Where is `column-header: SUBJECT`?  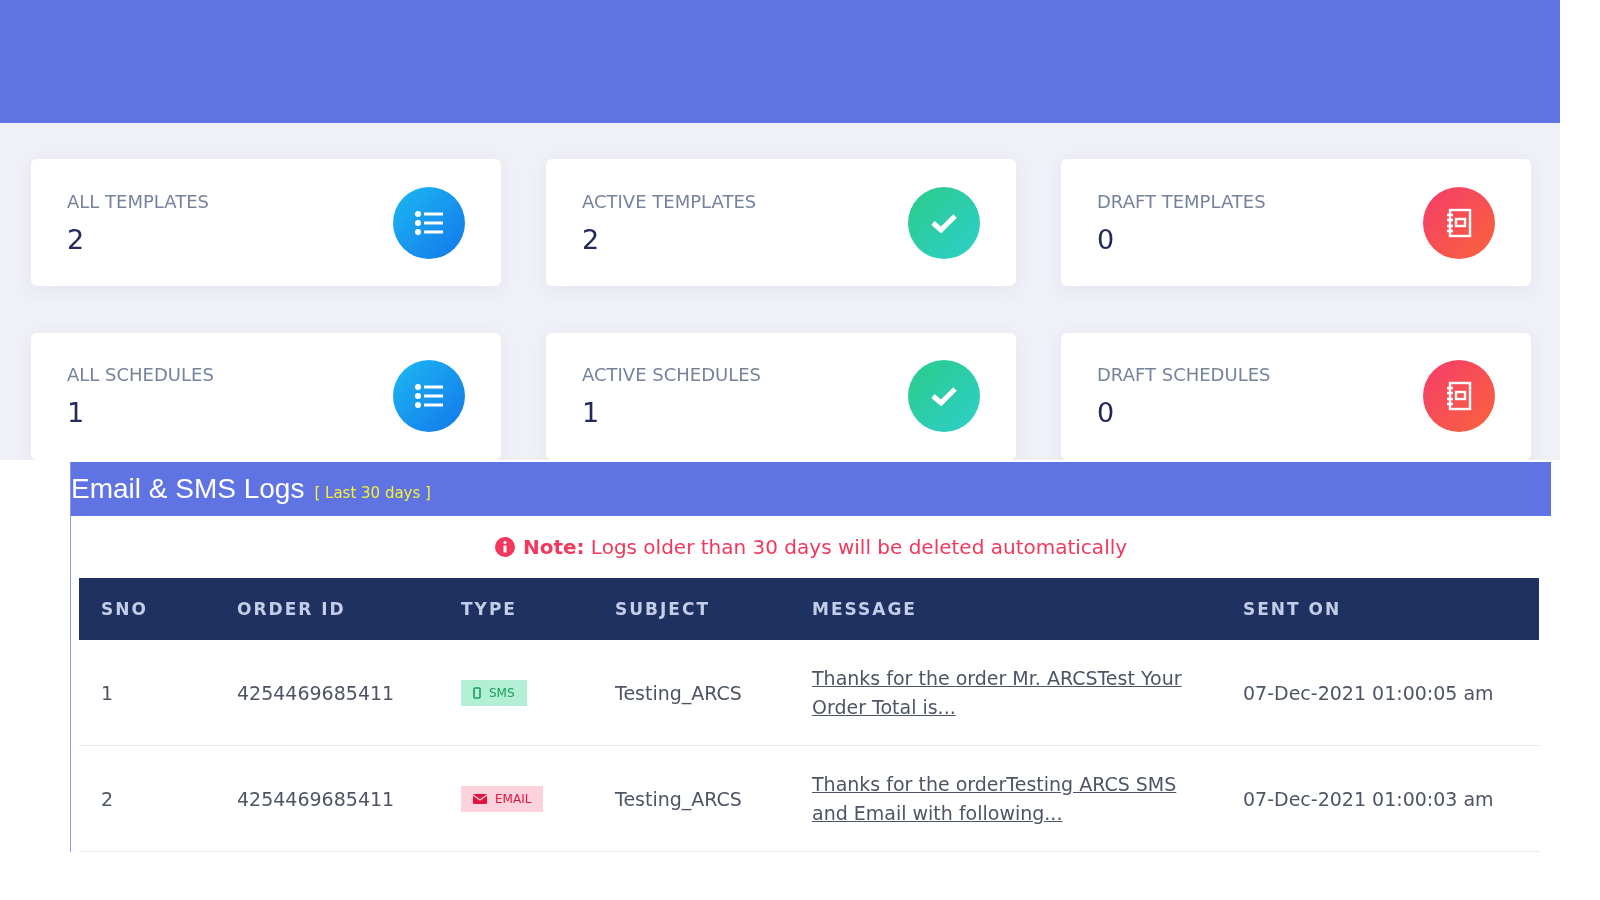 column-header: SUBJECT is located at coordinates (683, 609).